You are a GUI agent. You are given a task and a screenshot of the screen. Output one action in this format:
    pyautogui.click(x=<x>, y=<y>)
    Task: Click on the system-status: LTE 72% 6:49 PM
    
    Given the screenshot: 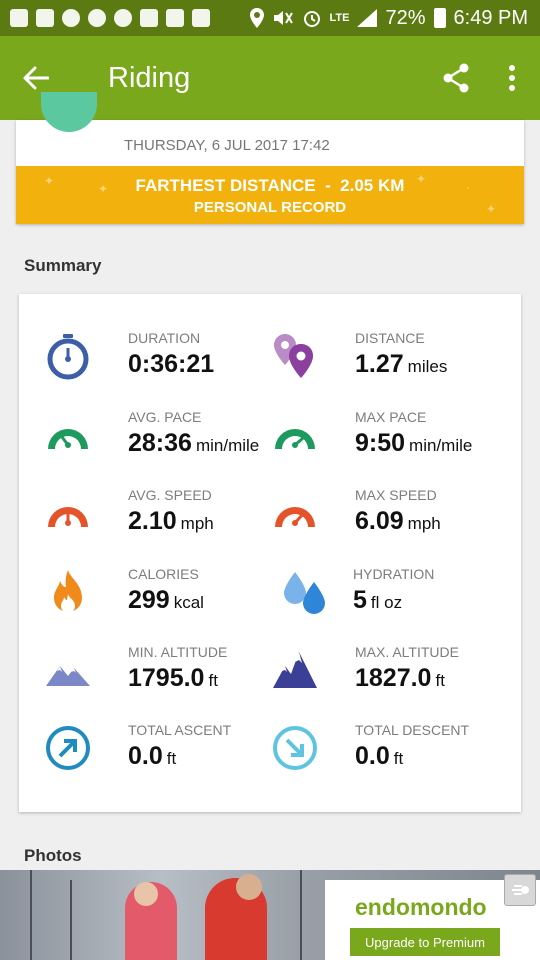 What is the action you would take?
    pyautogui.click(x=388, y=18)
    